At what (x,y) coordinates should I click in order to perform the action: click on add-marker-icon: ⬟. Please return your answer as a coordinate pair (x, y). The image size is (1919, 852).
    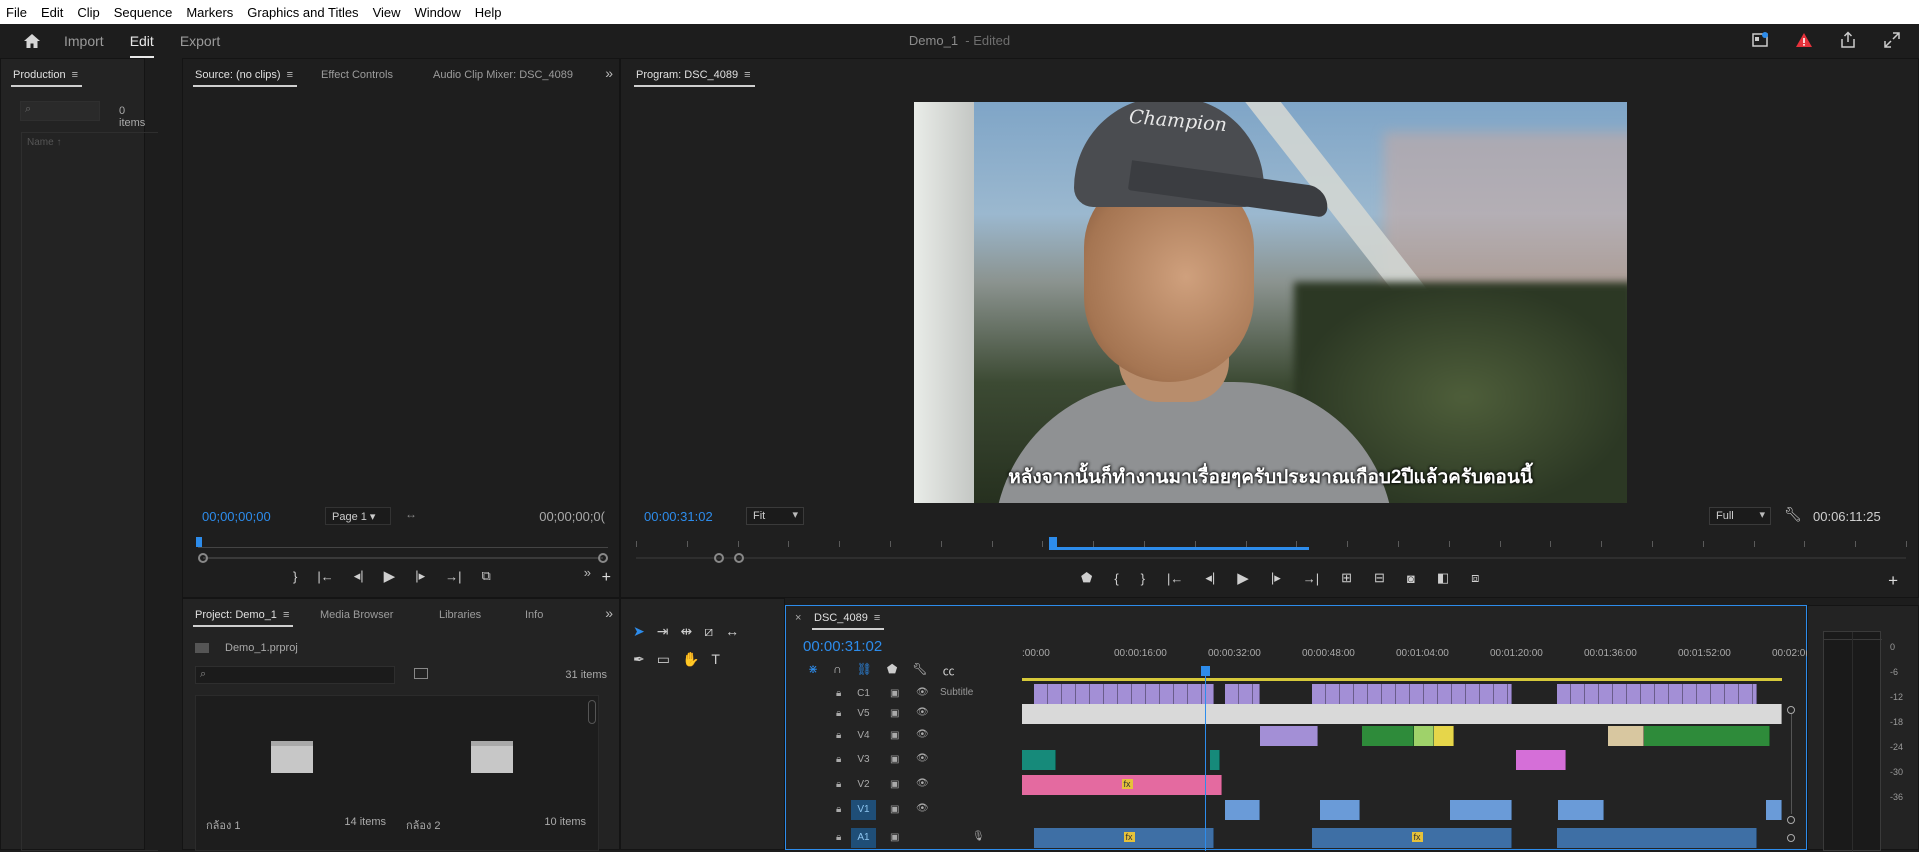
    Looking at the image, I should click on (1086, 578).